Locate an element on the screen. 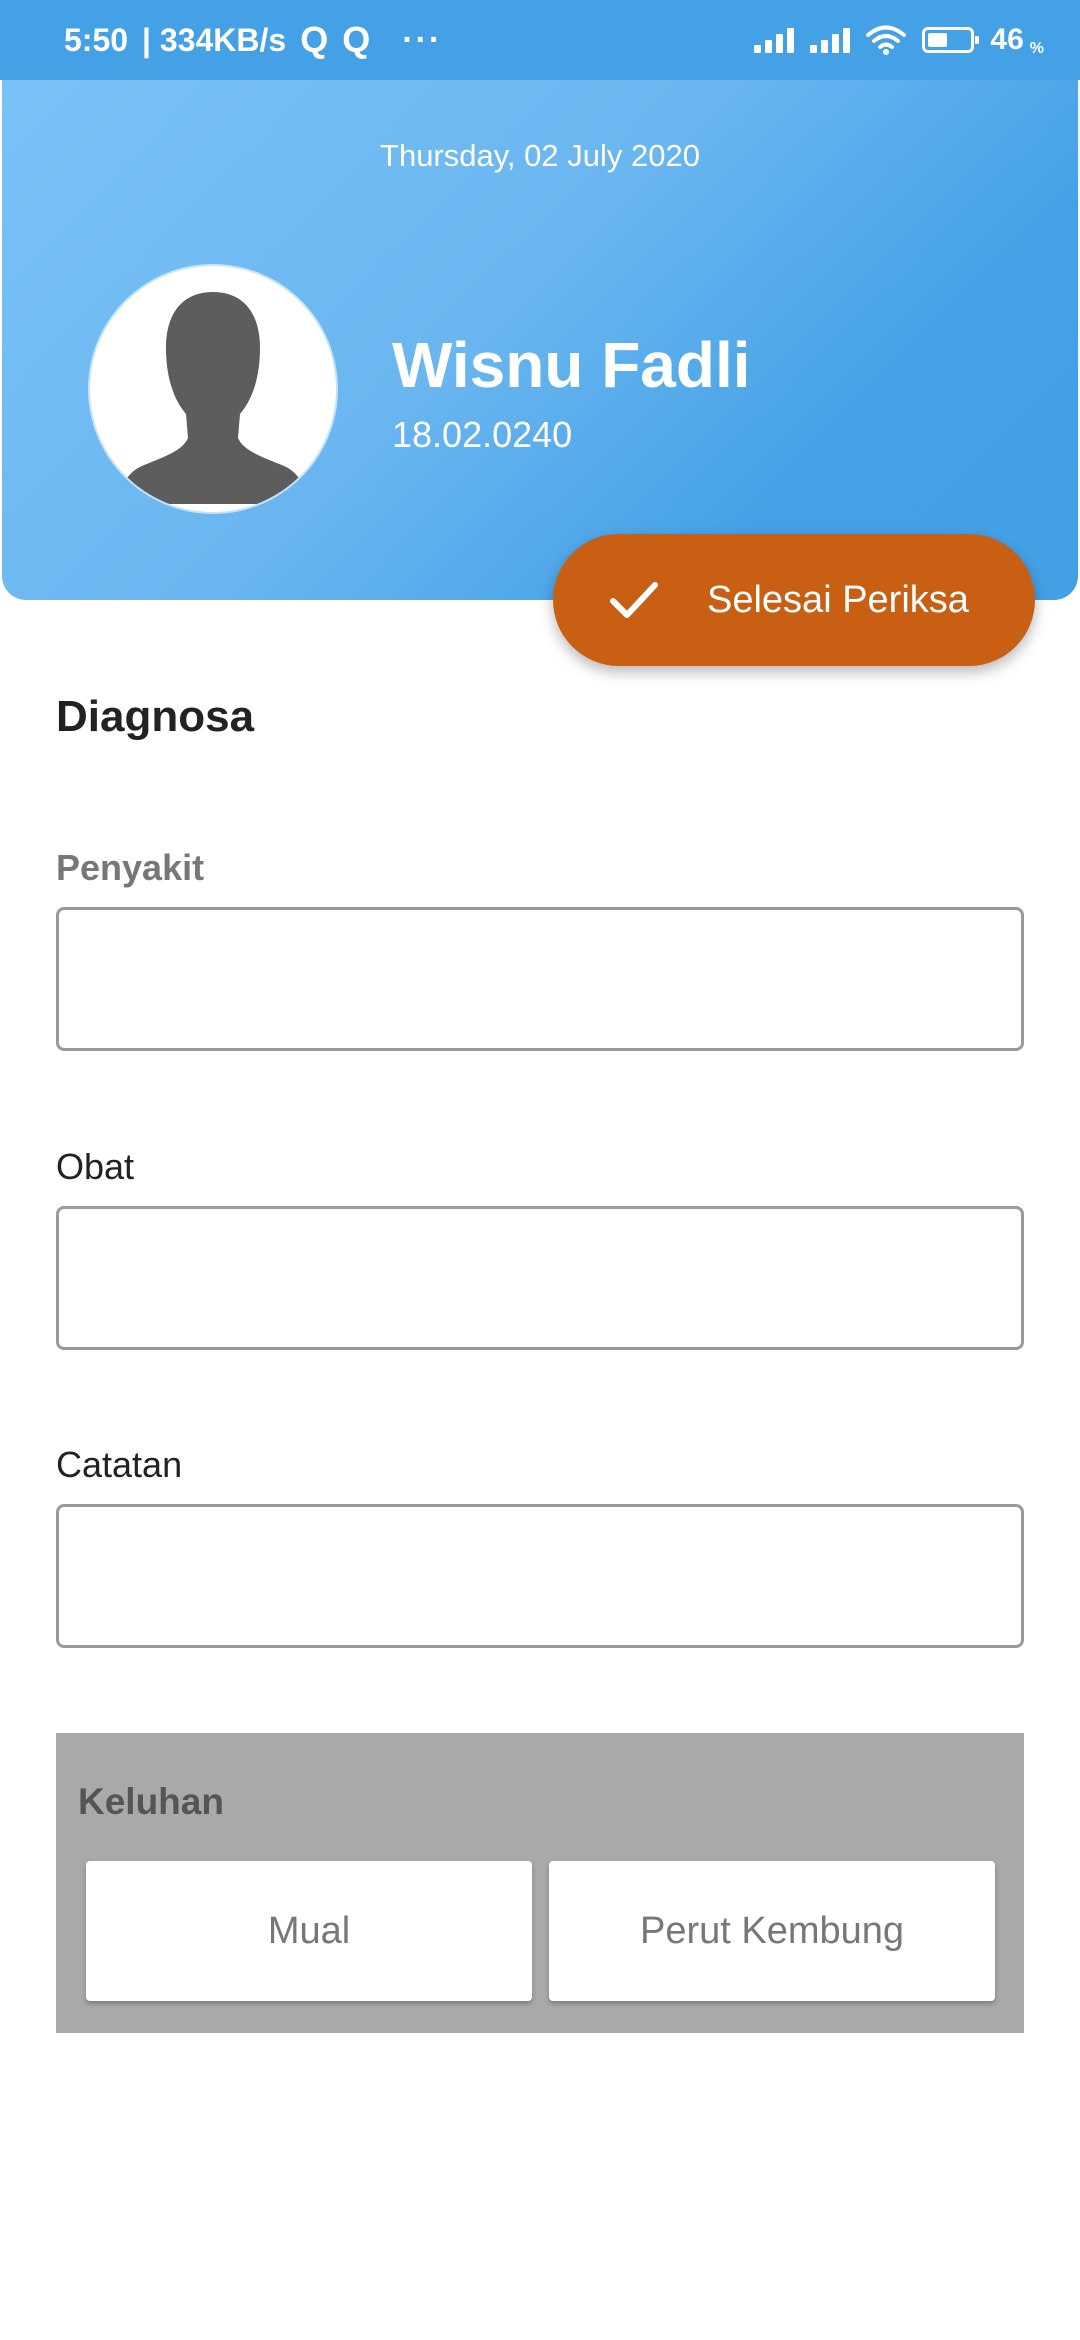 The image size is (1080, 2340). obat-label: Obat is located at coordinates (95, 1166).